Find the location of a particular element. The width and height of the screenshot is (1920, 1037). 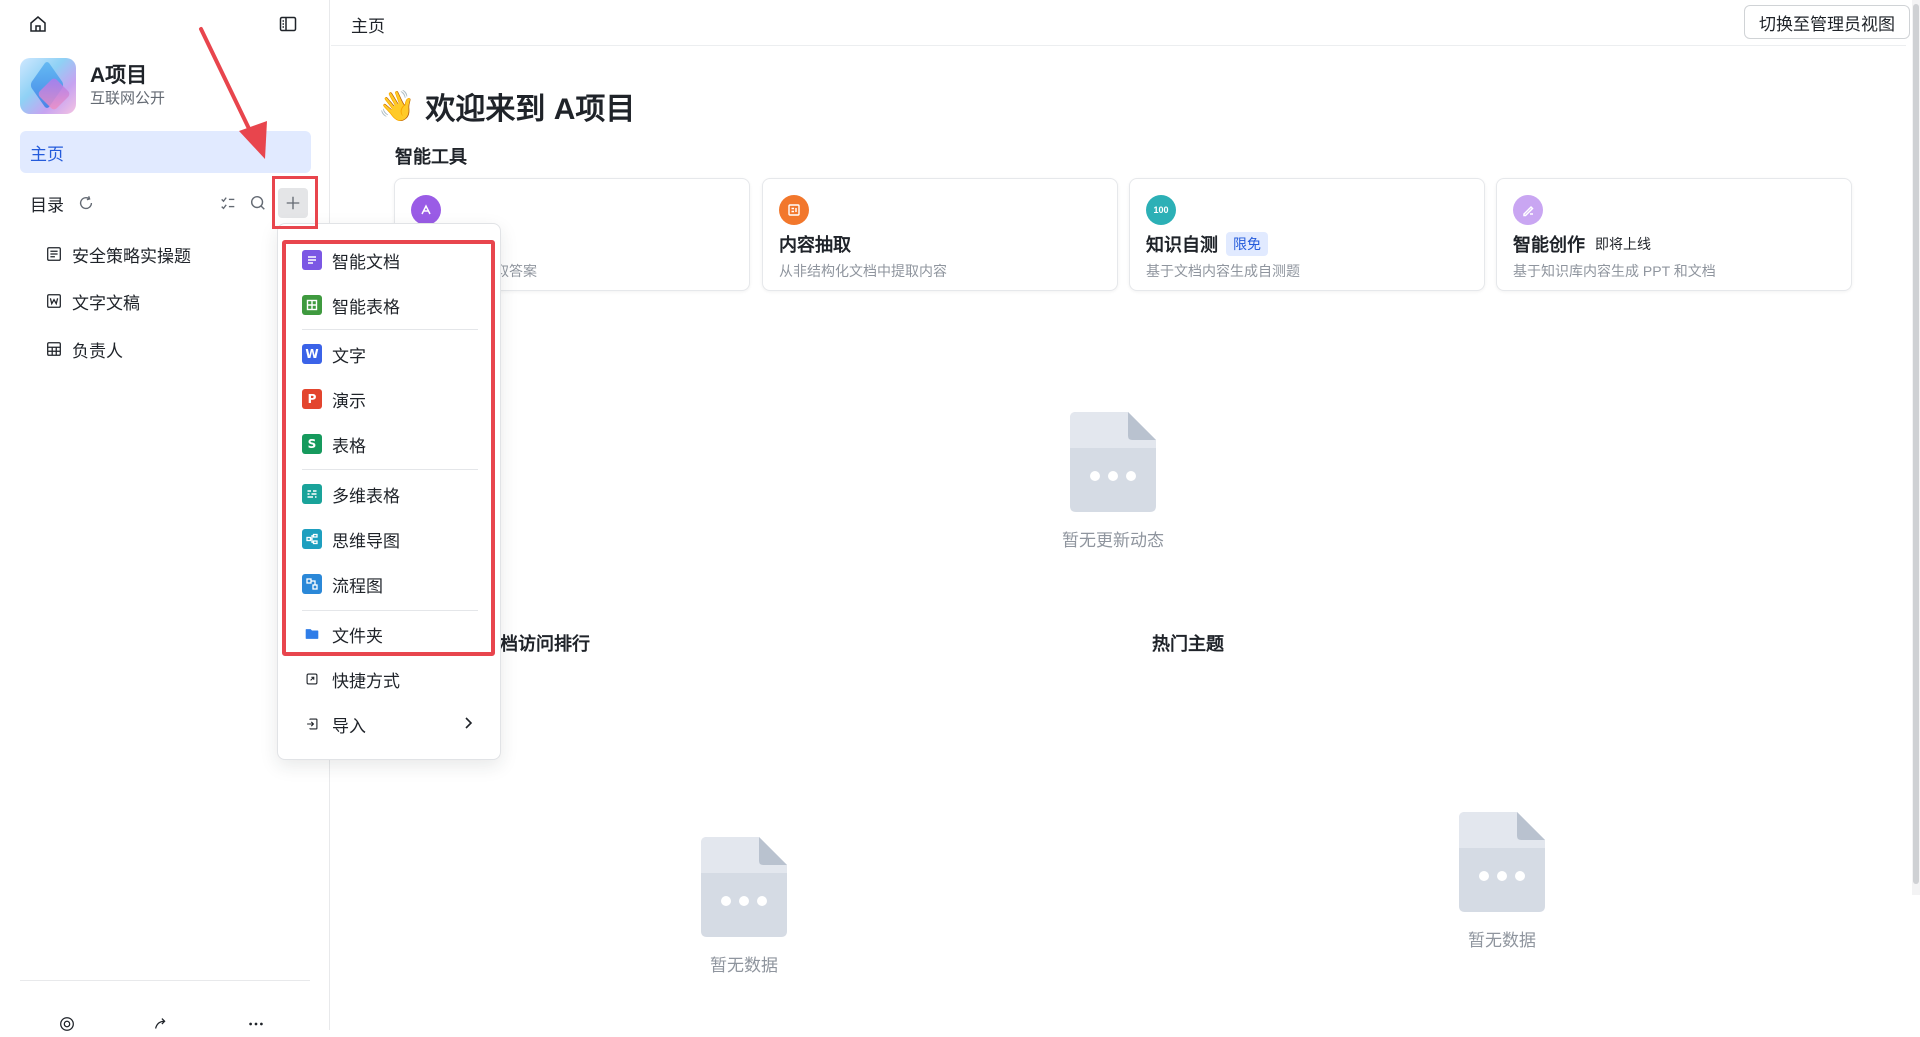

tree-item: 负责人 is located at coordinates (169, 349).